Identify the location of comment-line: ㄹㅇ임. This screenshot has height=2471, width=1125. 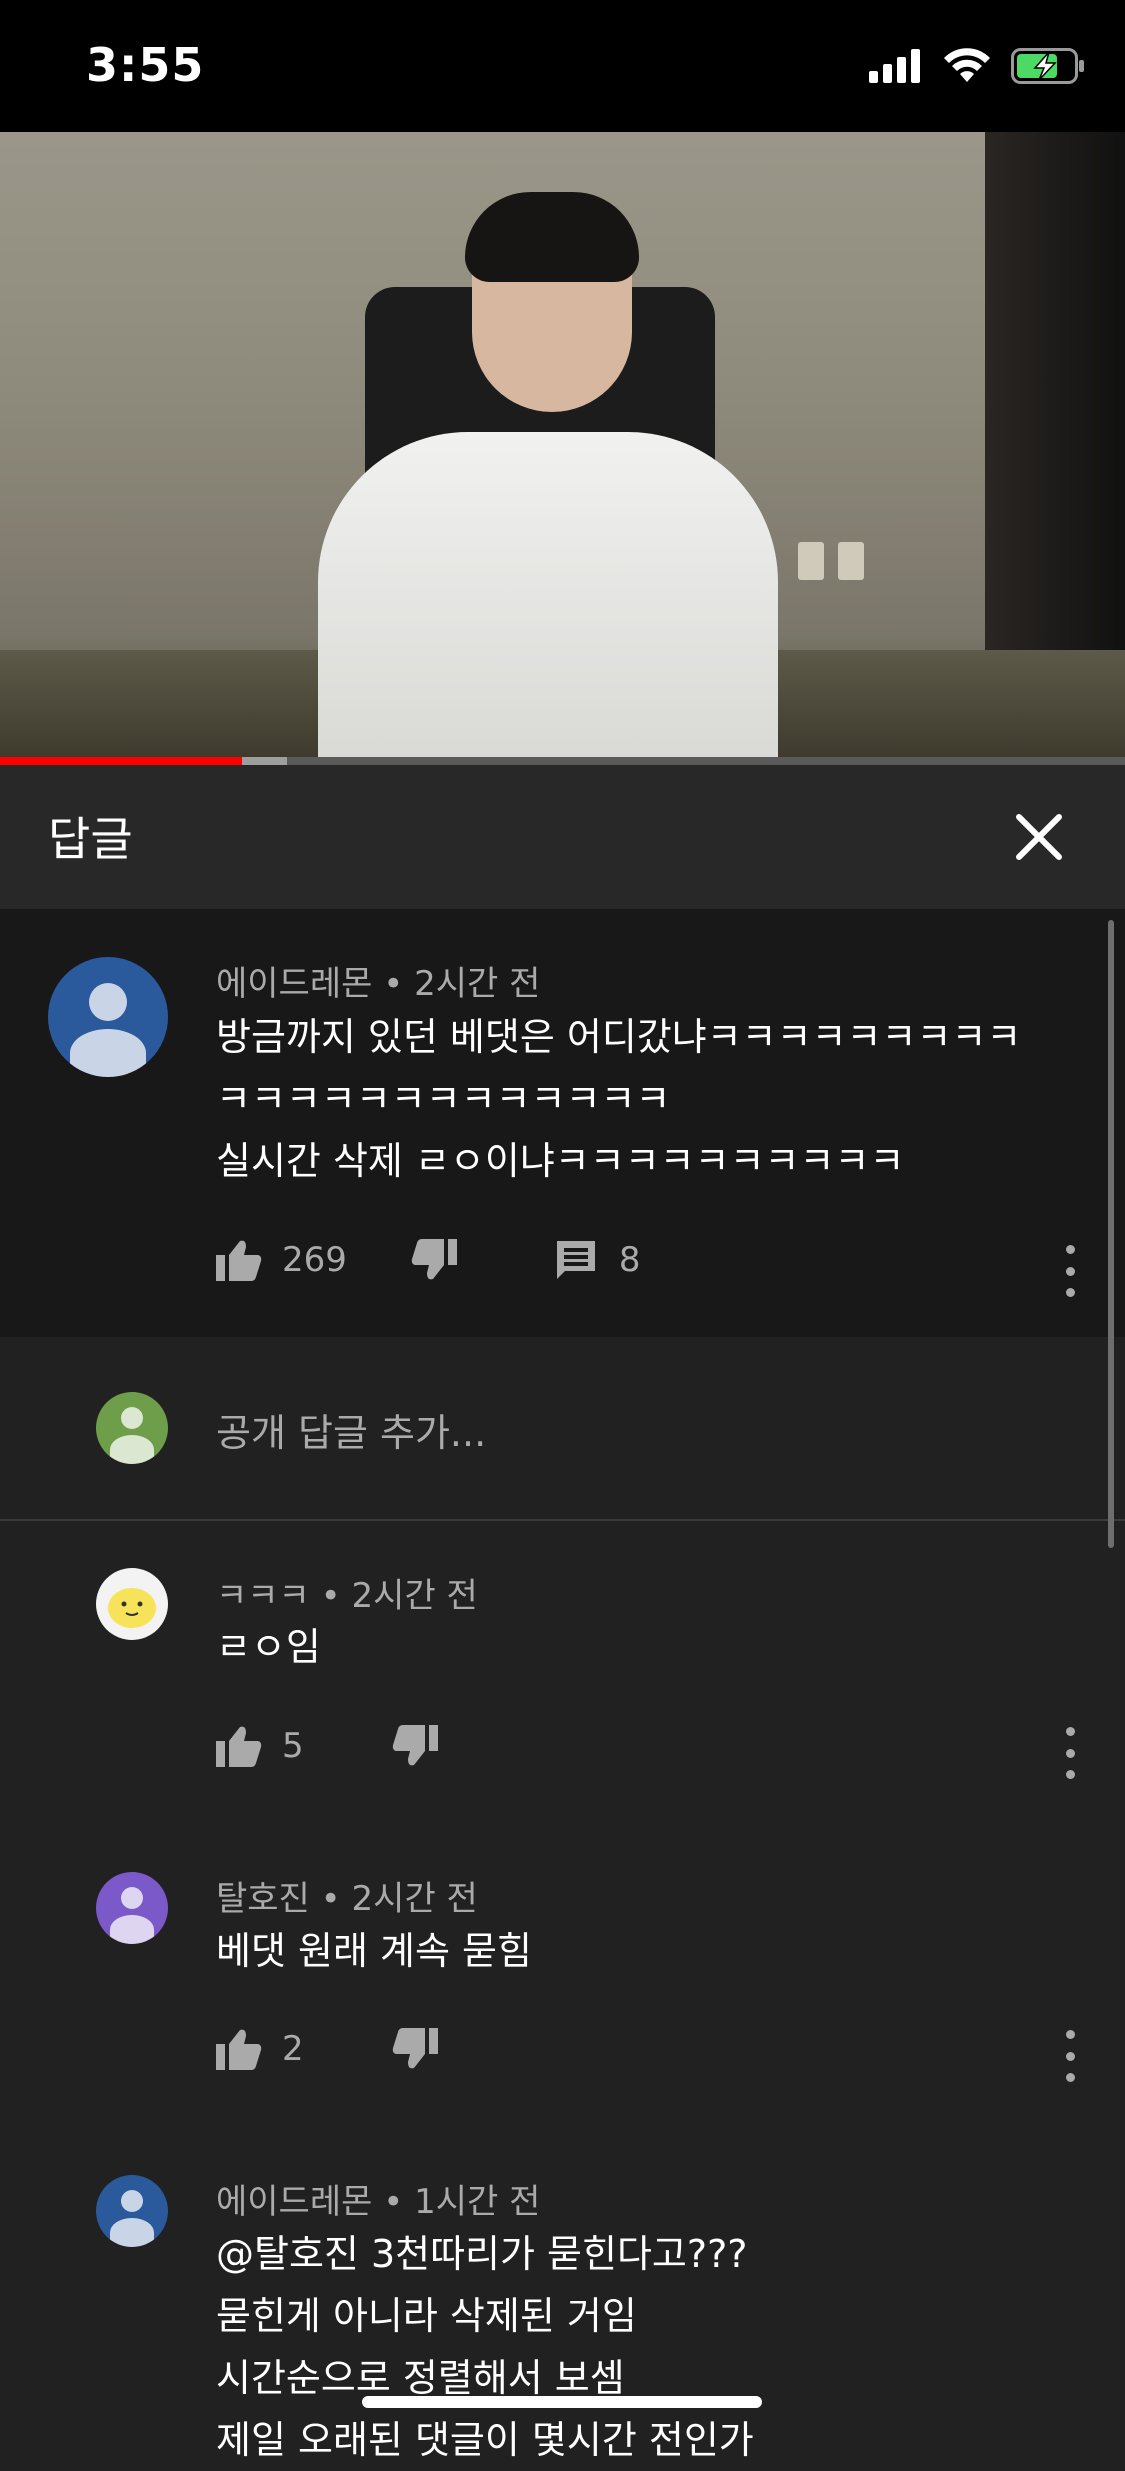
(268, 1647).